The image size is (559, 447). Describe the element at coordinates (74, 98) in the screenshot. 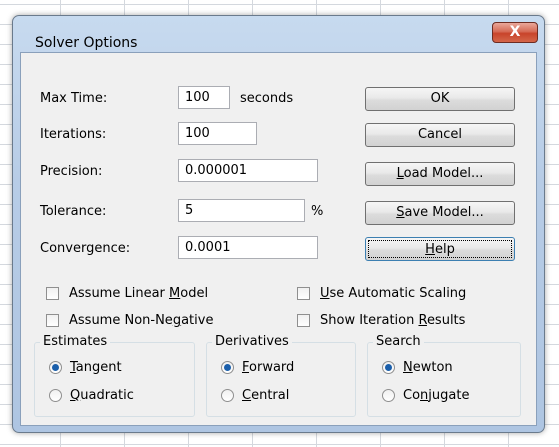

I see `max-time-label: Max Time:` at that location.